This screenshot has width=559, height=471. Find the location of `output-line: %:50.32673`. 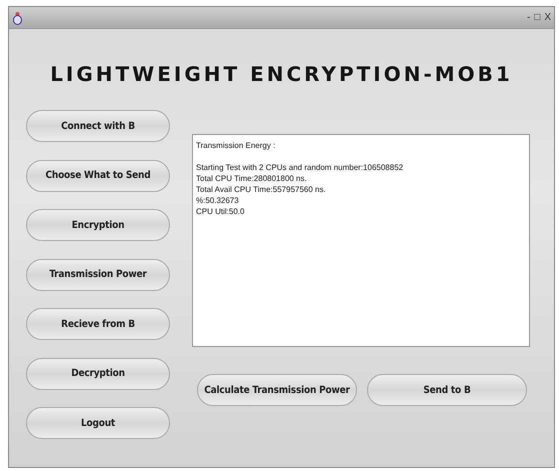

output-line: %:50.32673 is located at coordinates (218, 200).